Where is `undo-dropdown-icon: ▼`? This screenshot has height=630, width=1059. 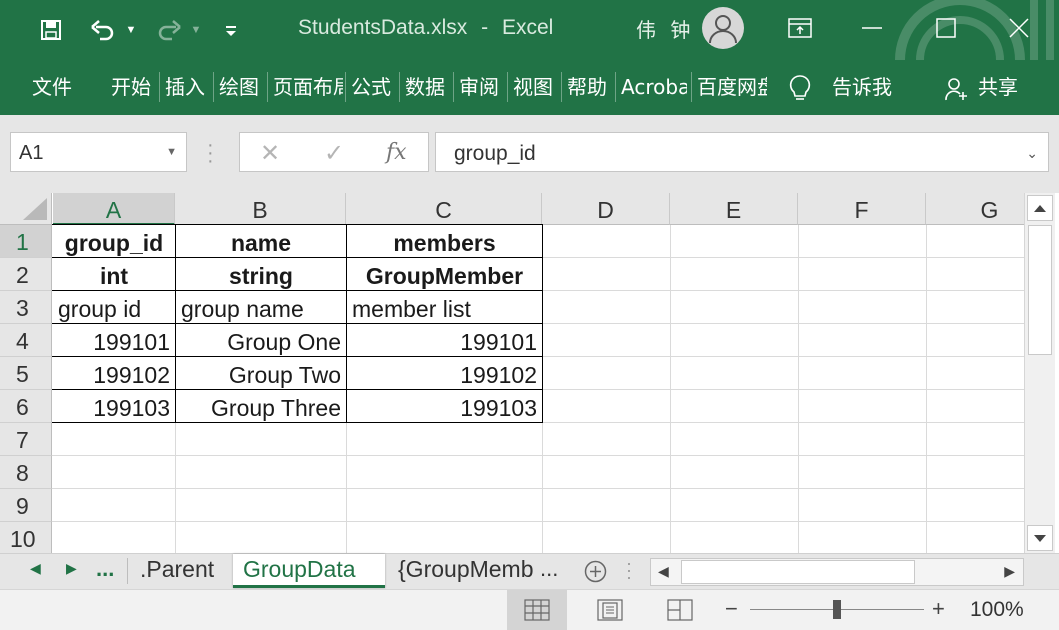 undo-dropdown-icon: ▼ is located at coordinates (131, 30).